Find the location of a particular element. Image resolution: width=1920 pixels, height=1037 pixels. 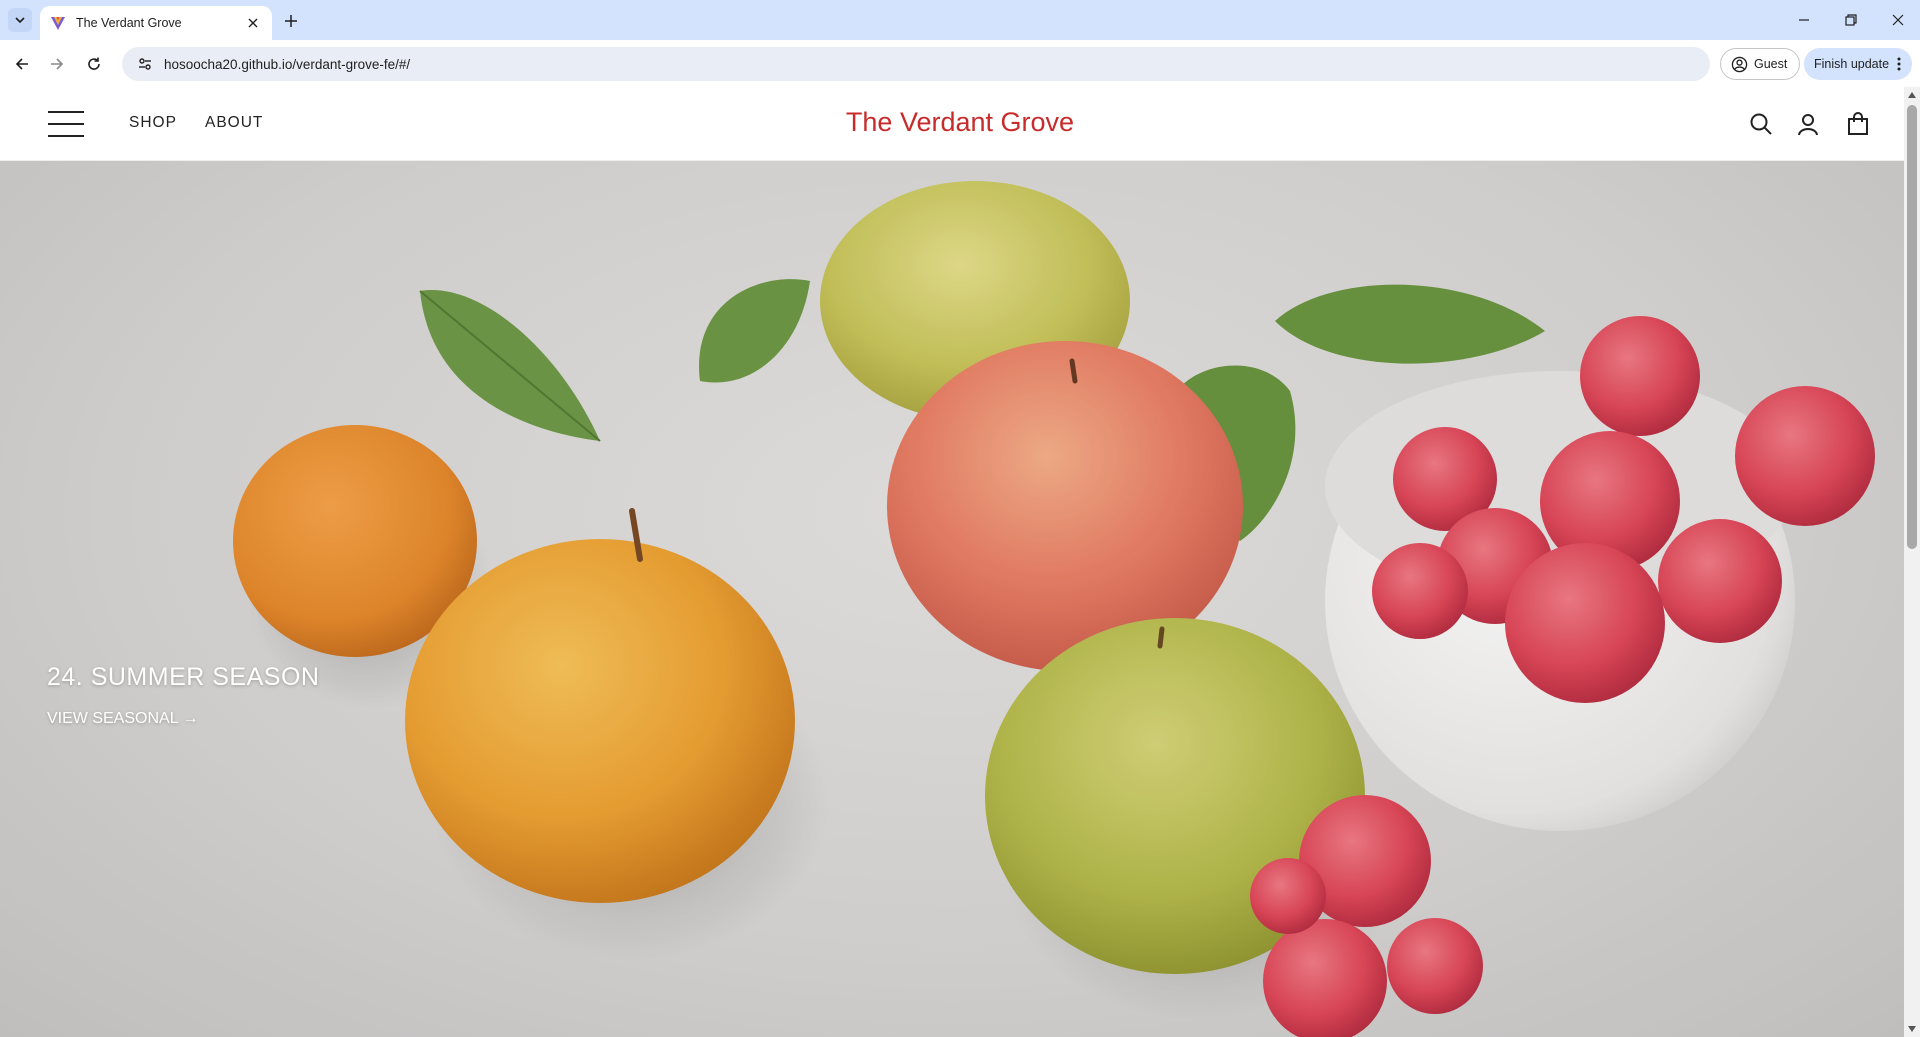

search-icon is located at coordinates (1761, 124).